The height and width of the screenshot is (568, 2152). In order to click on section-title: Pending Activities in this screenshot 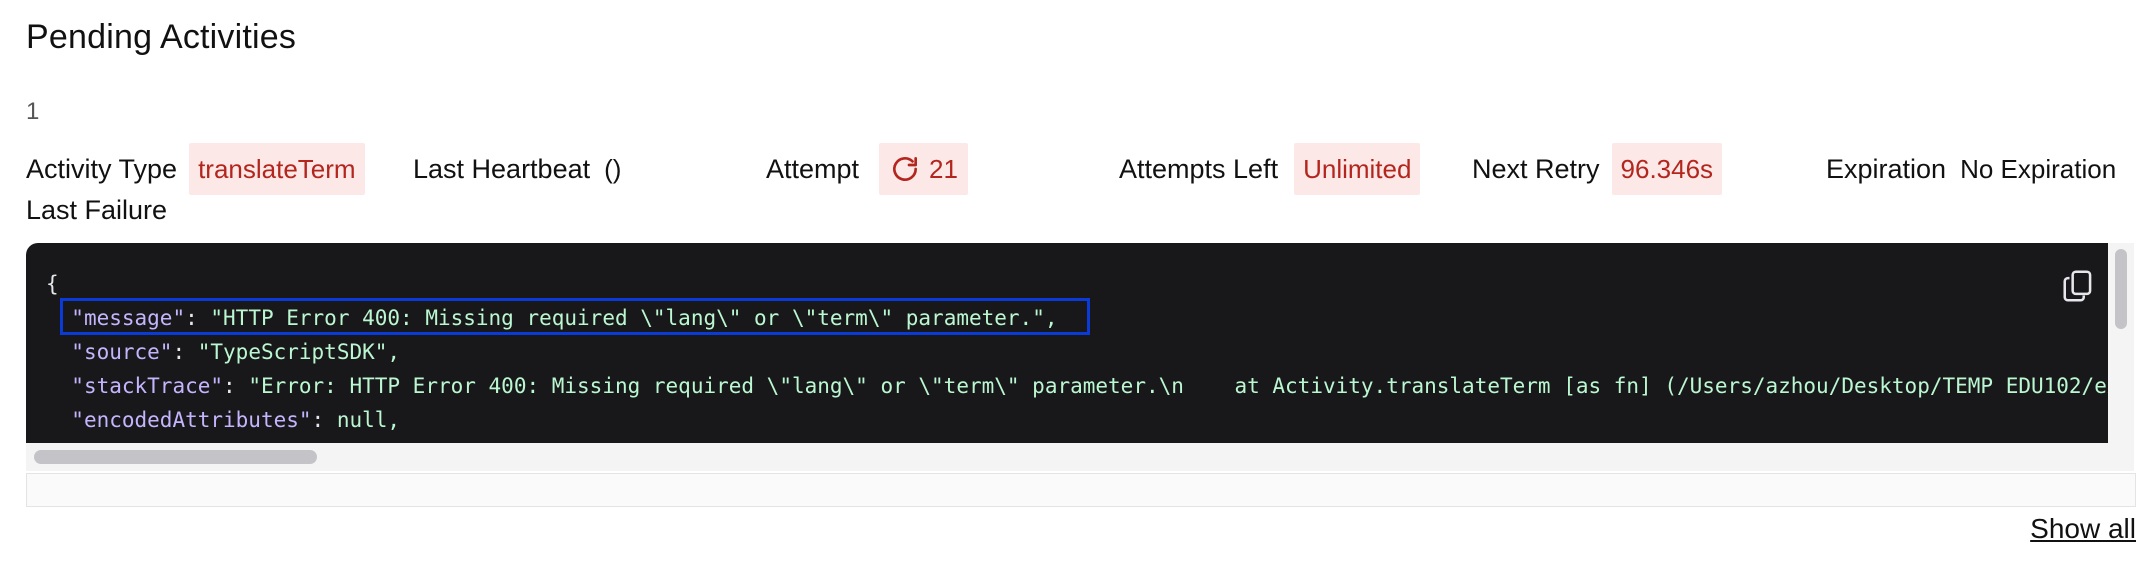, I will do `click(161, 37)`.